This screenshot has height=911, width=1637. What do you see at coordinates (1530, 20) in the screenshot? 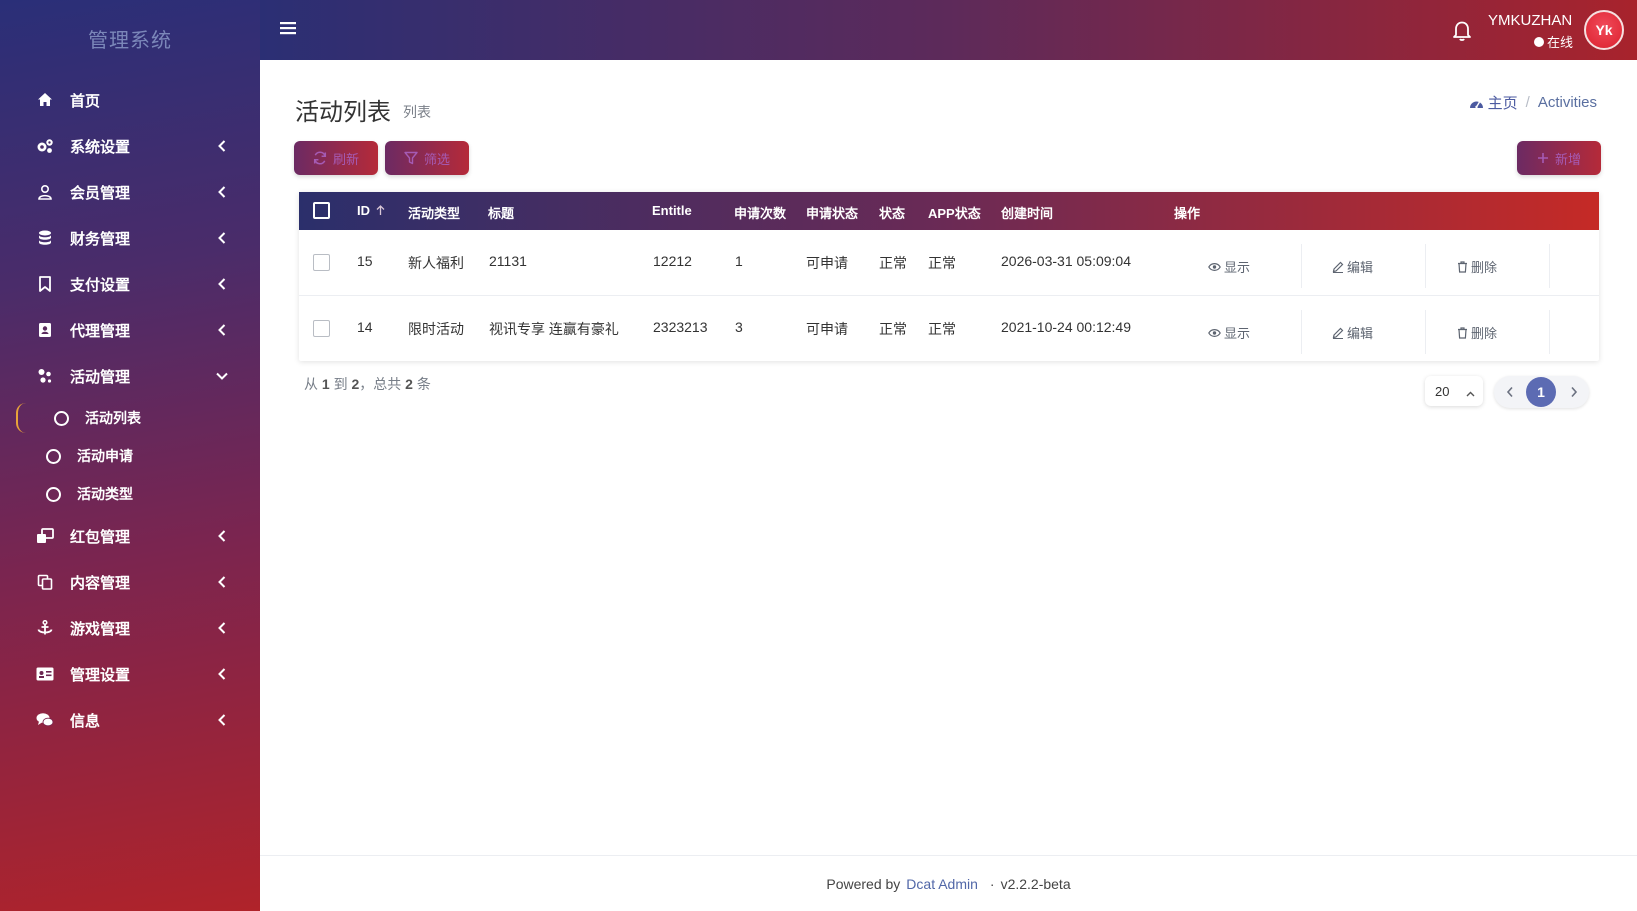
I see `user-name: YMKUZHAN` at bounding box center [1530, 20].